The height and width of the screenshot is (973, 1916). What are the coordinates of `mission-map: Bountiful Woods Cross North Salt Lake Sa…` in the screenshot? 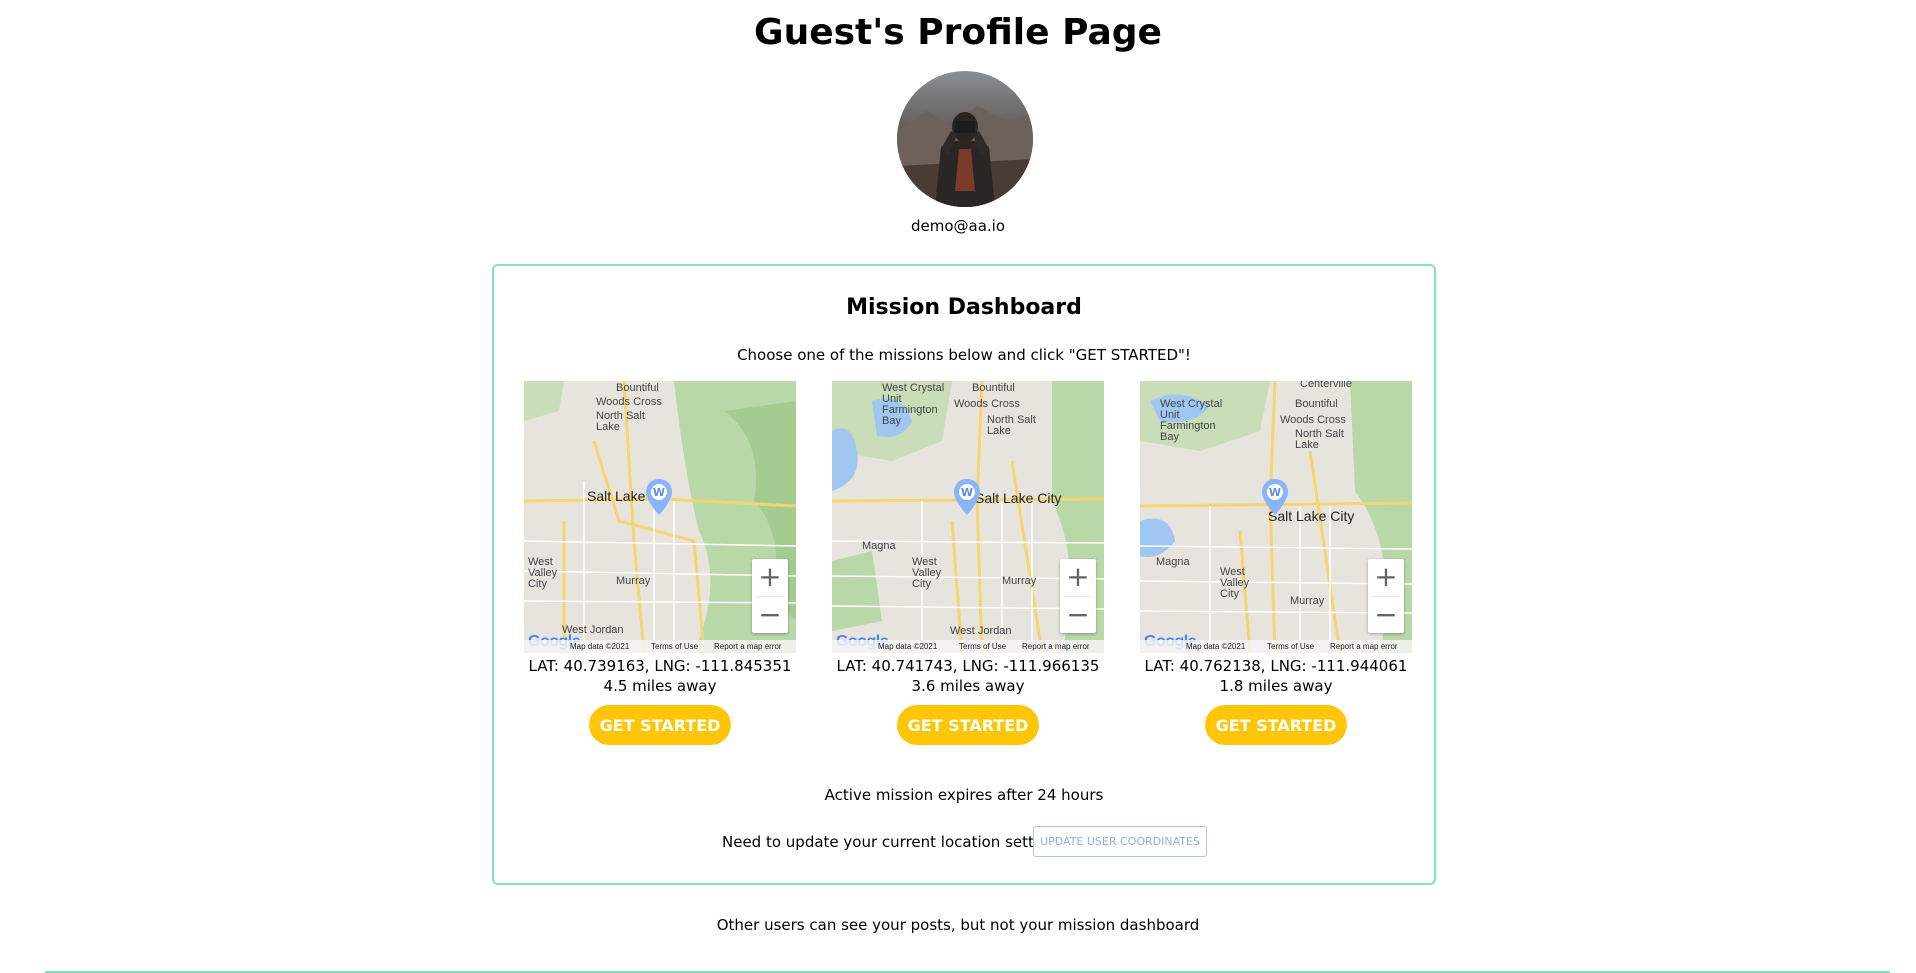 It's located at (660, 517).